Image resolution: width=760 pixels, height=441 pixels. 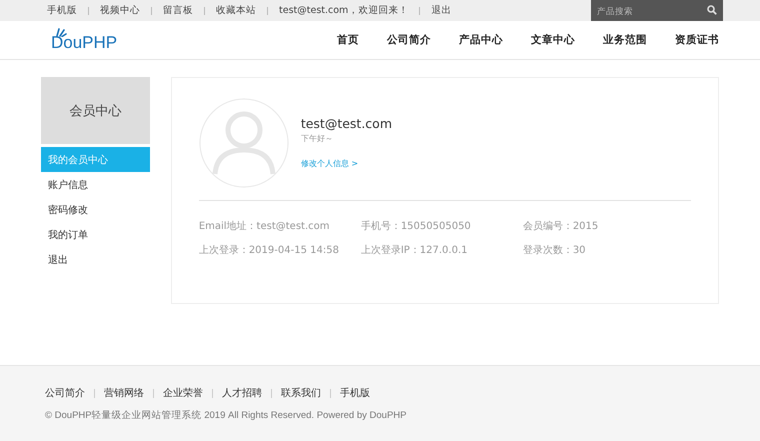 I want to click on sidebar-item: 我的订单, so click(x=95, y=234).